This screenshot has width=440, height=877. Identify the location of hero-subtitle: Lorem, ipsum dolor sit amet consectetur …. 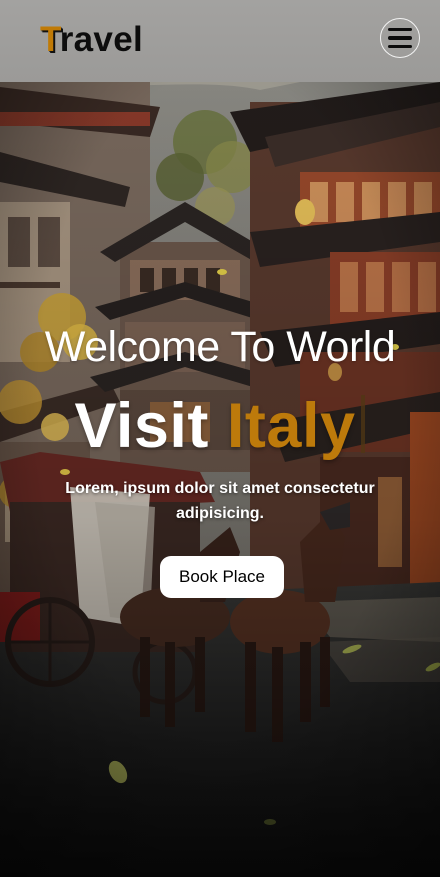
(220, 501).